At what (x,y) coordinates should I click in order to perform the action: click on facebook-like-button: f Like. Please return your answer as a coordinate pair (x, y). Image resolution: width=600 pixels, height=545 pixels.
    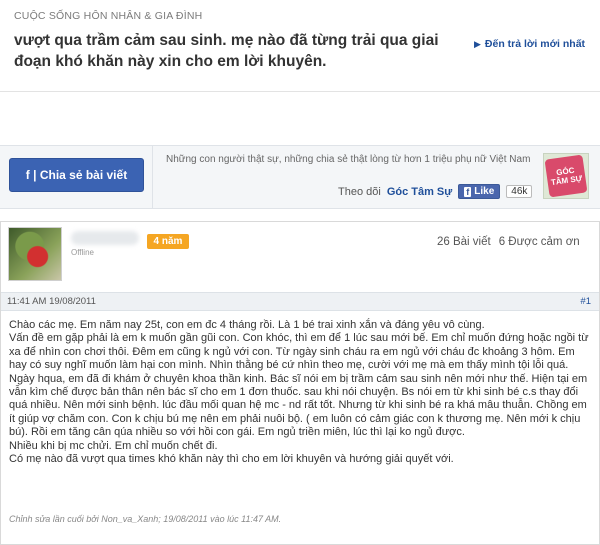
    Looking at the image, I should click on (479, 191).